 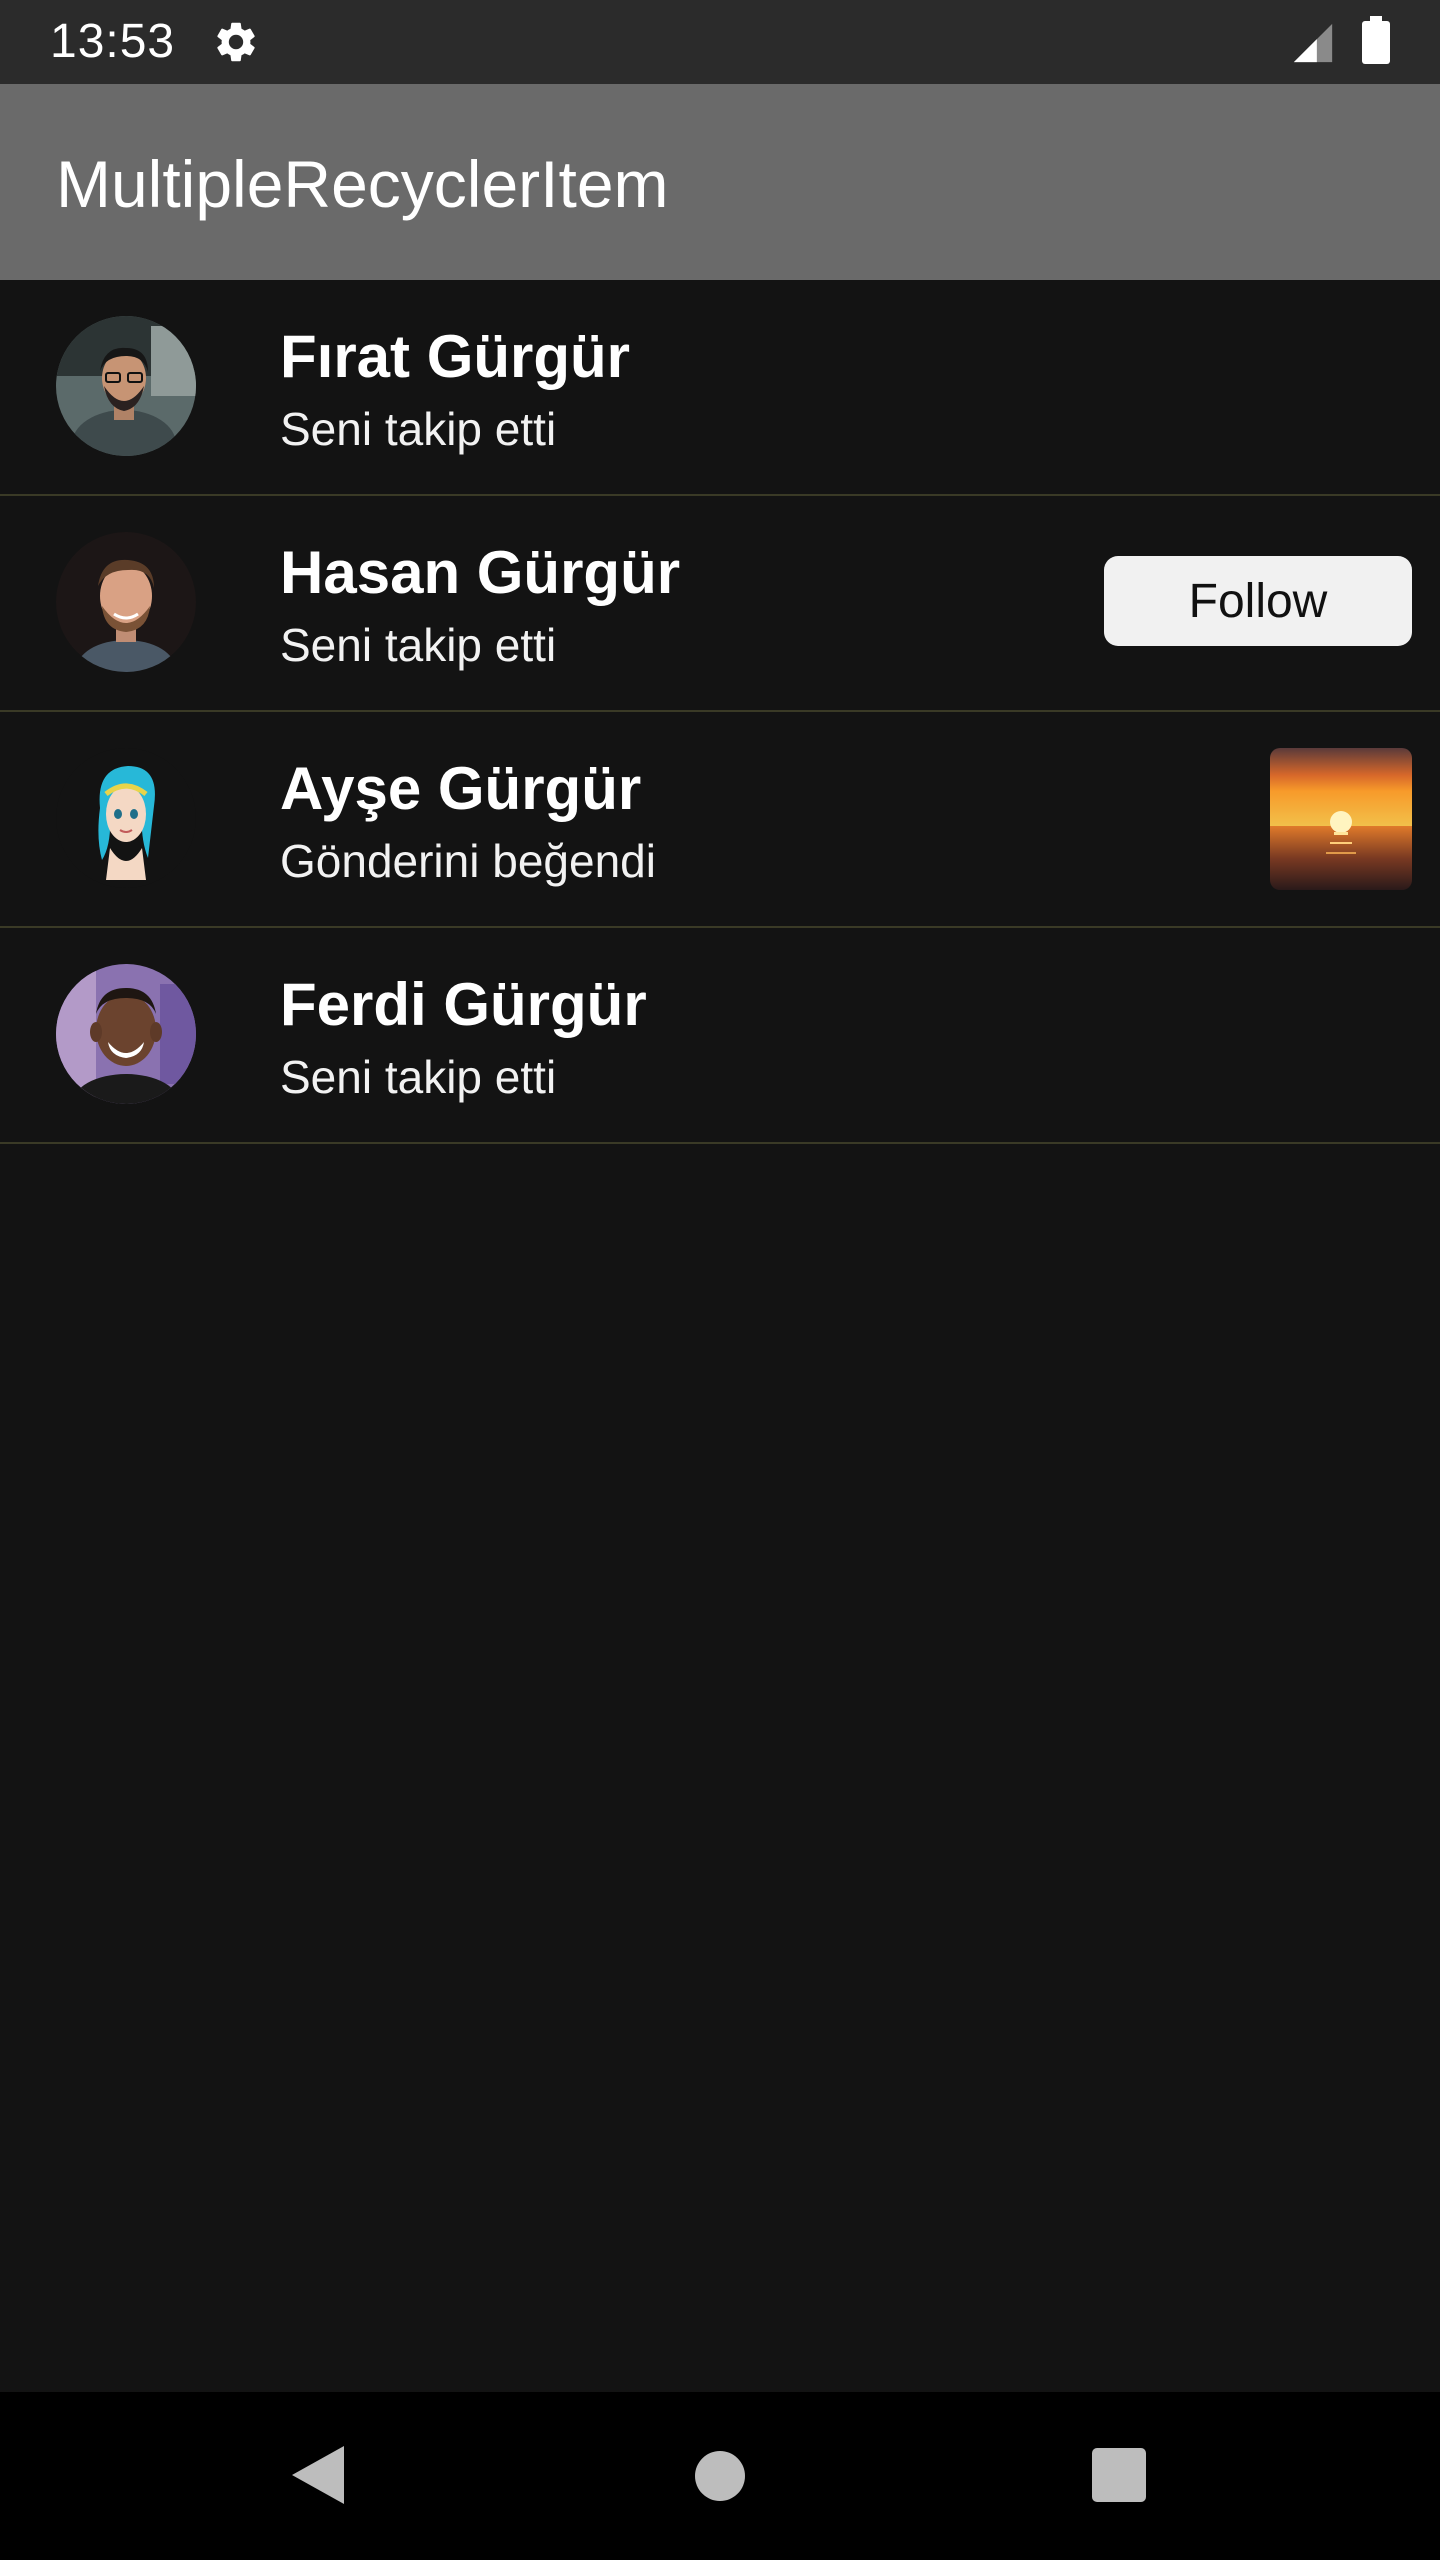 I want to click on app-bar: MultipleRecyclerItem, so click(x=720, y=182).